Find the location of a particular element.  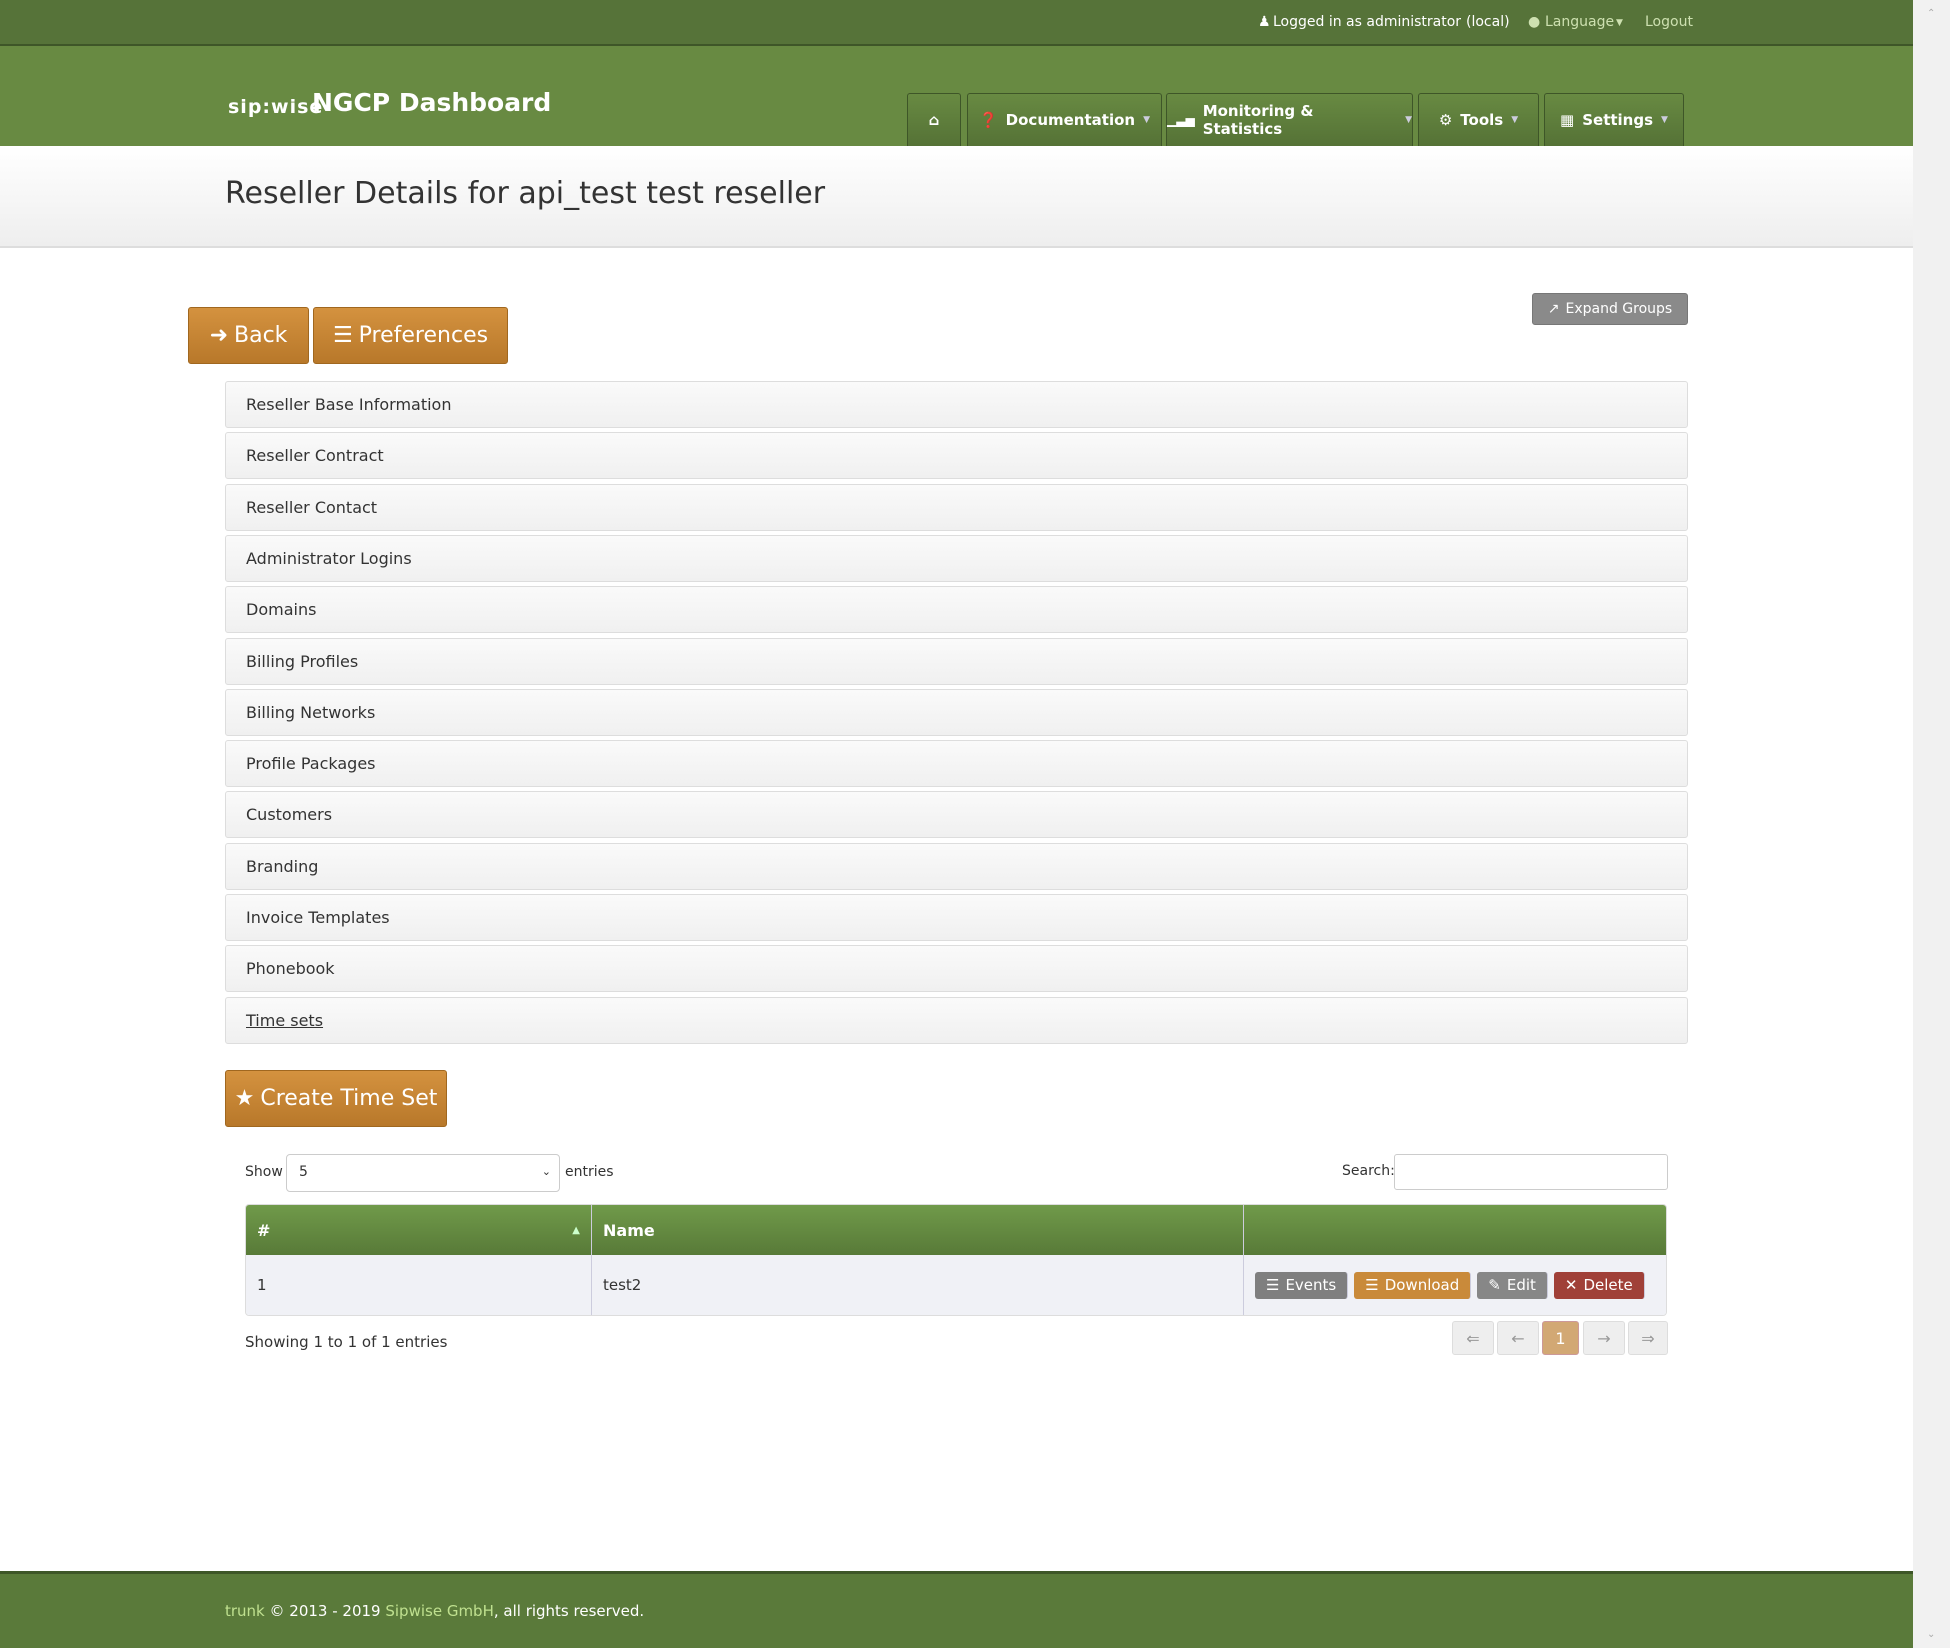

download-button: ☰ Download is located at coordinates (1413, 1285).